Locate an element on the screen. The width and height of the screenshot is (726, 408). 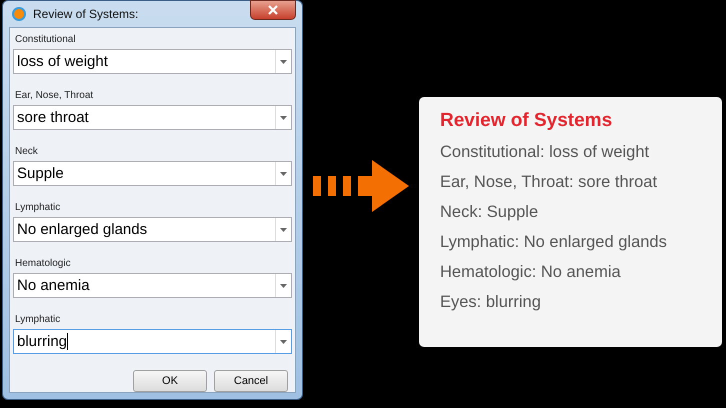
close-icon is located at coordinates (273, 10).